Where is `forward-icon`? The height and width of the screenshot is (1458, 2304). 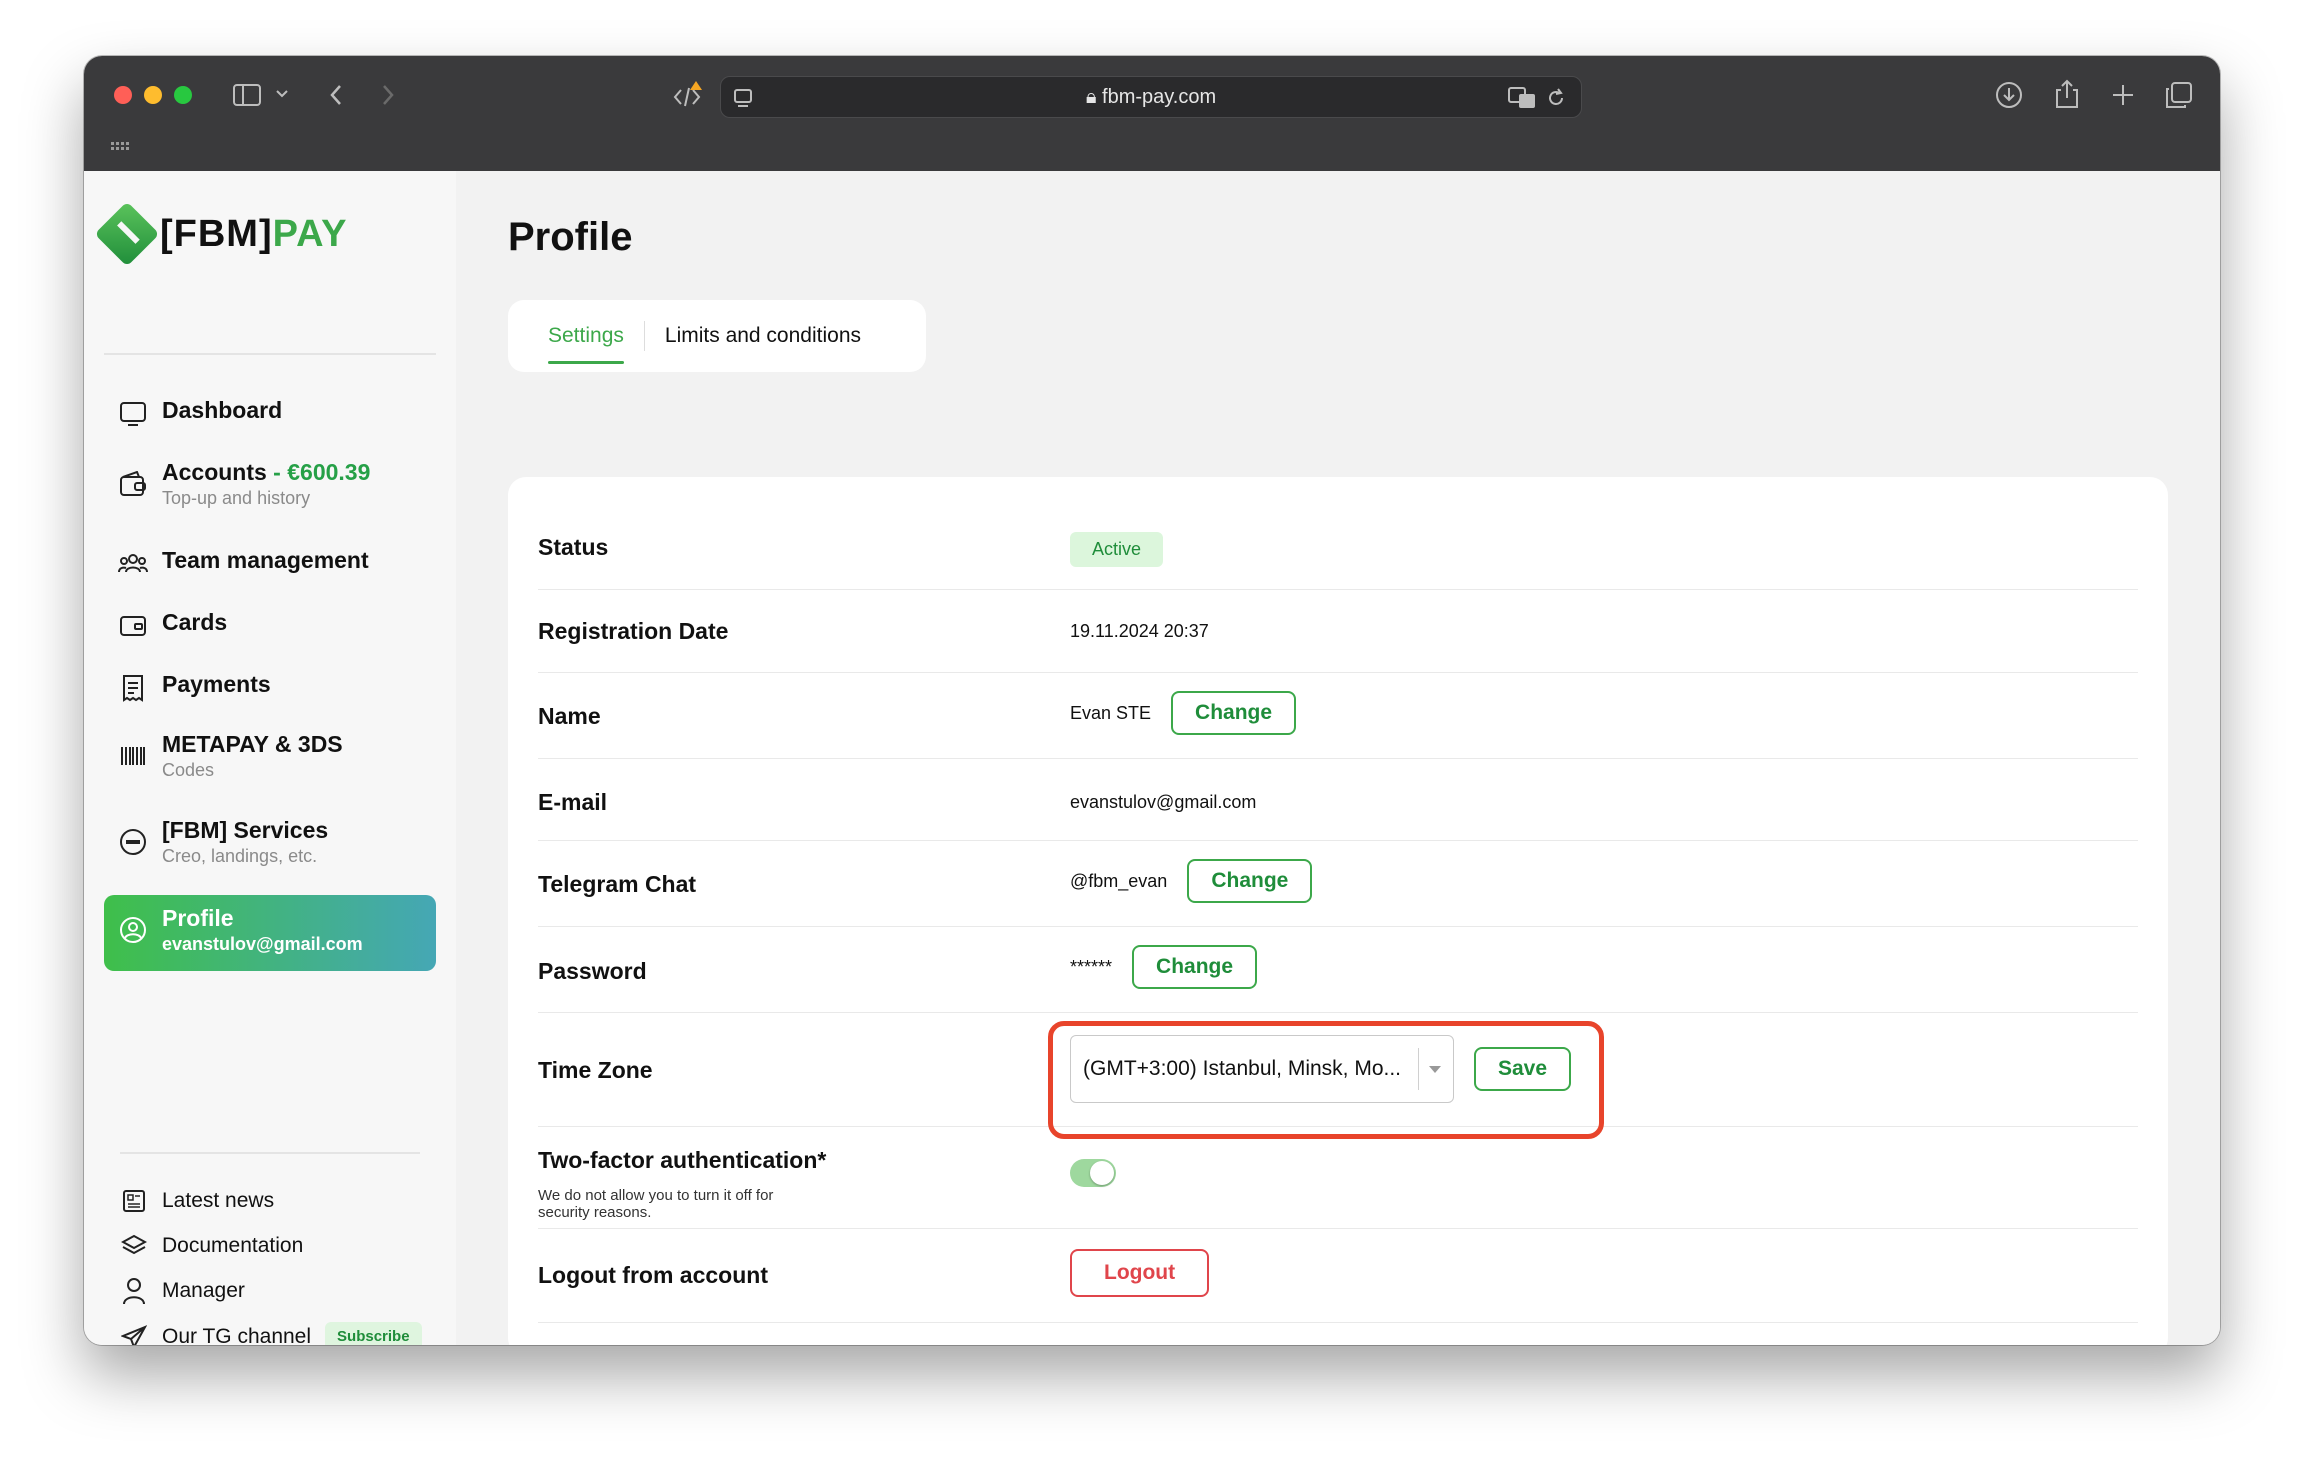 forward-icon is located at coordinates (388, 95).